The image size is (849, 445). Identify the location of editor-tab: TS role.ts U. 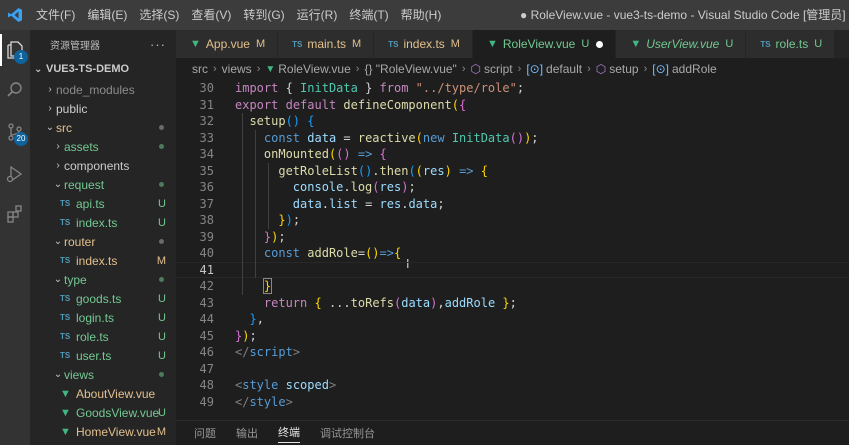
(791, 44).